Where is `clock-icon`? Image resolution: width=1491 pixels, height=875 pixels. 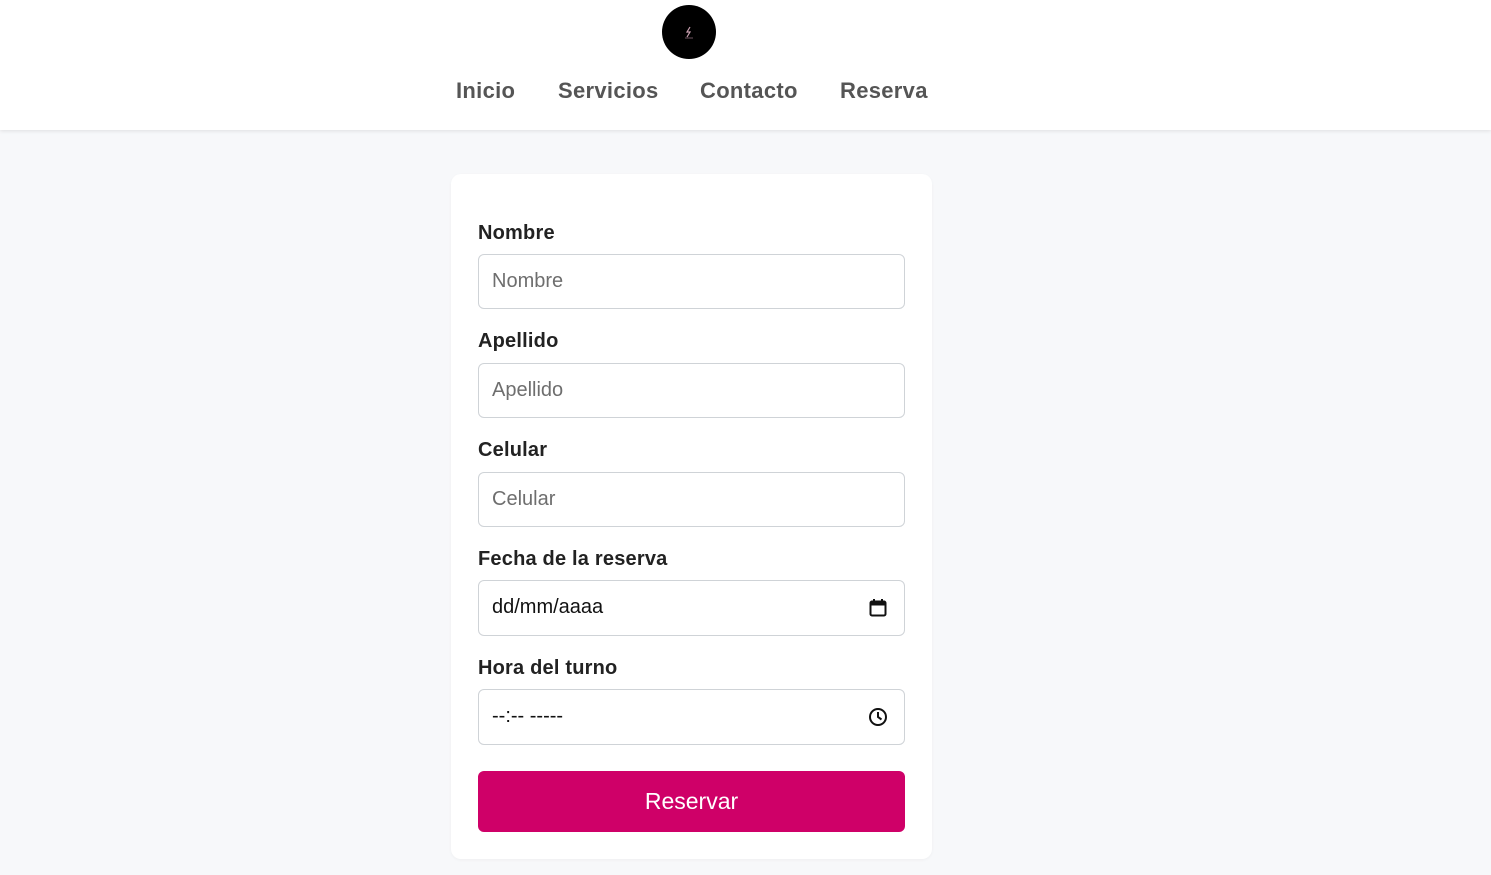
clock-icon is located at coordinates (878, 717).